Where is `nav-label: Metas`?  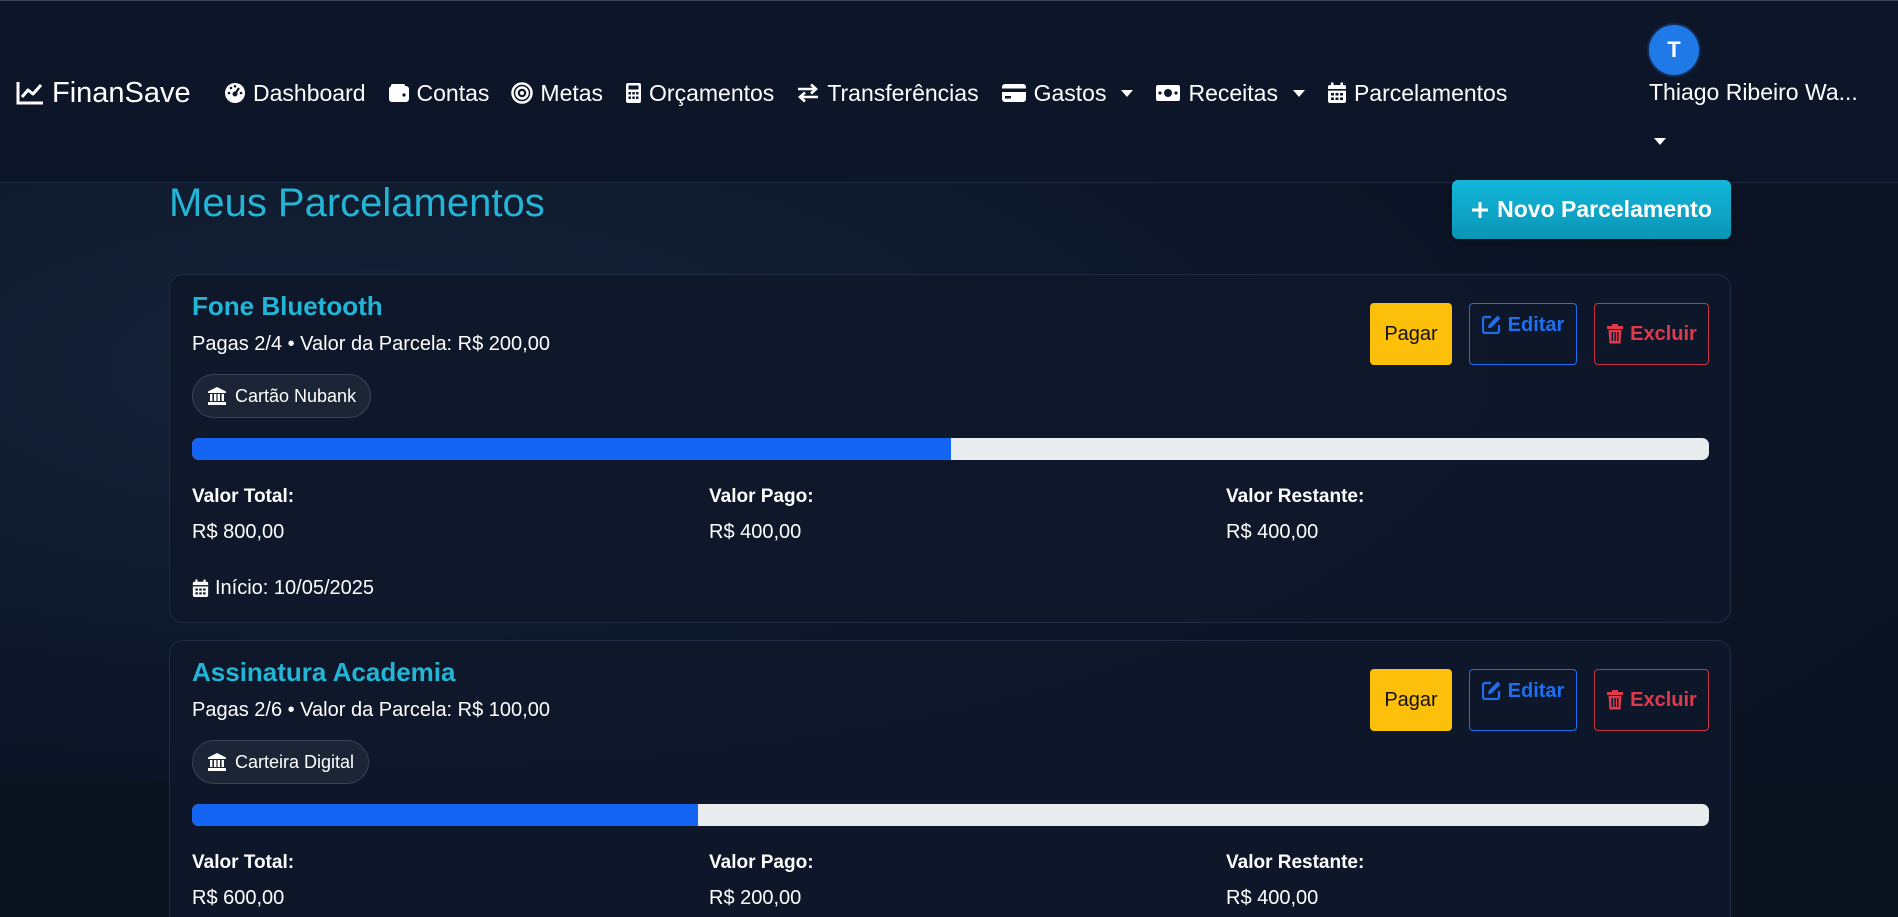
nav-label: Metas is located at coordinates (572, 92).